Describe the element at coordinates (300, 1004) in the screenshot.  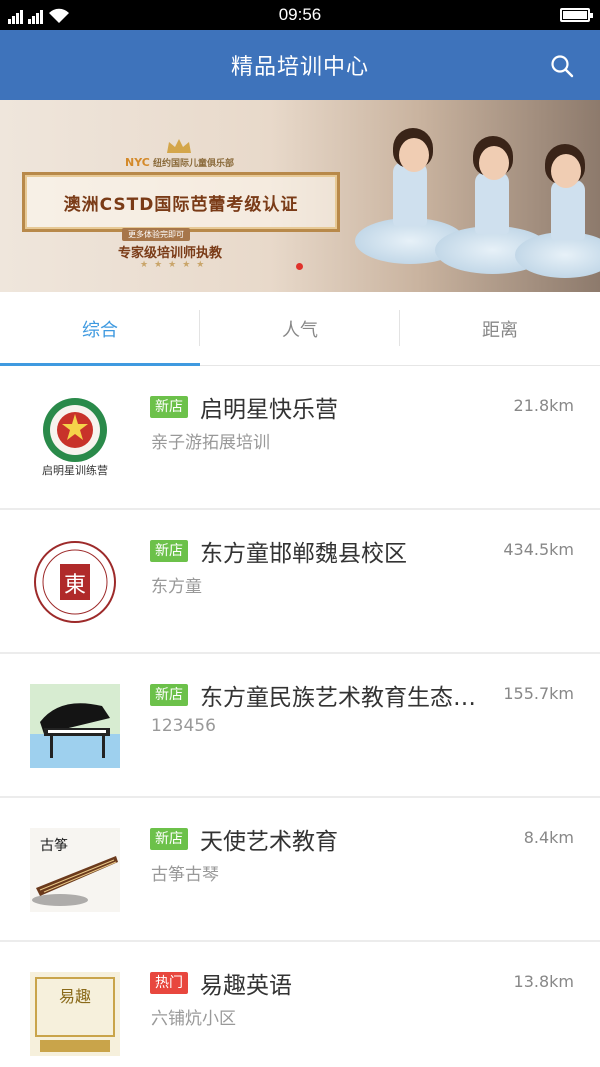
I see `list-item: 易趣 热门 易趣英语 13.8km 六铺炕小区` at that location.